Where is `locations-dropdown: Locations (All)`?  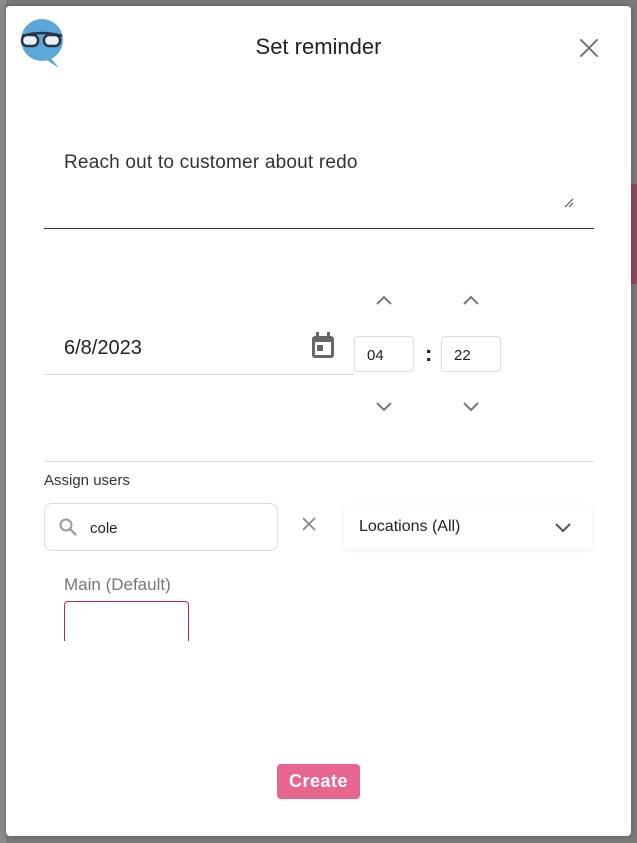
locations-dropdown: Locations (All) is located at coordinates (468, 527).